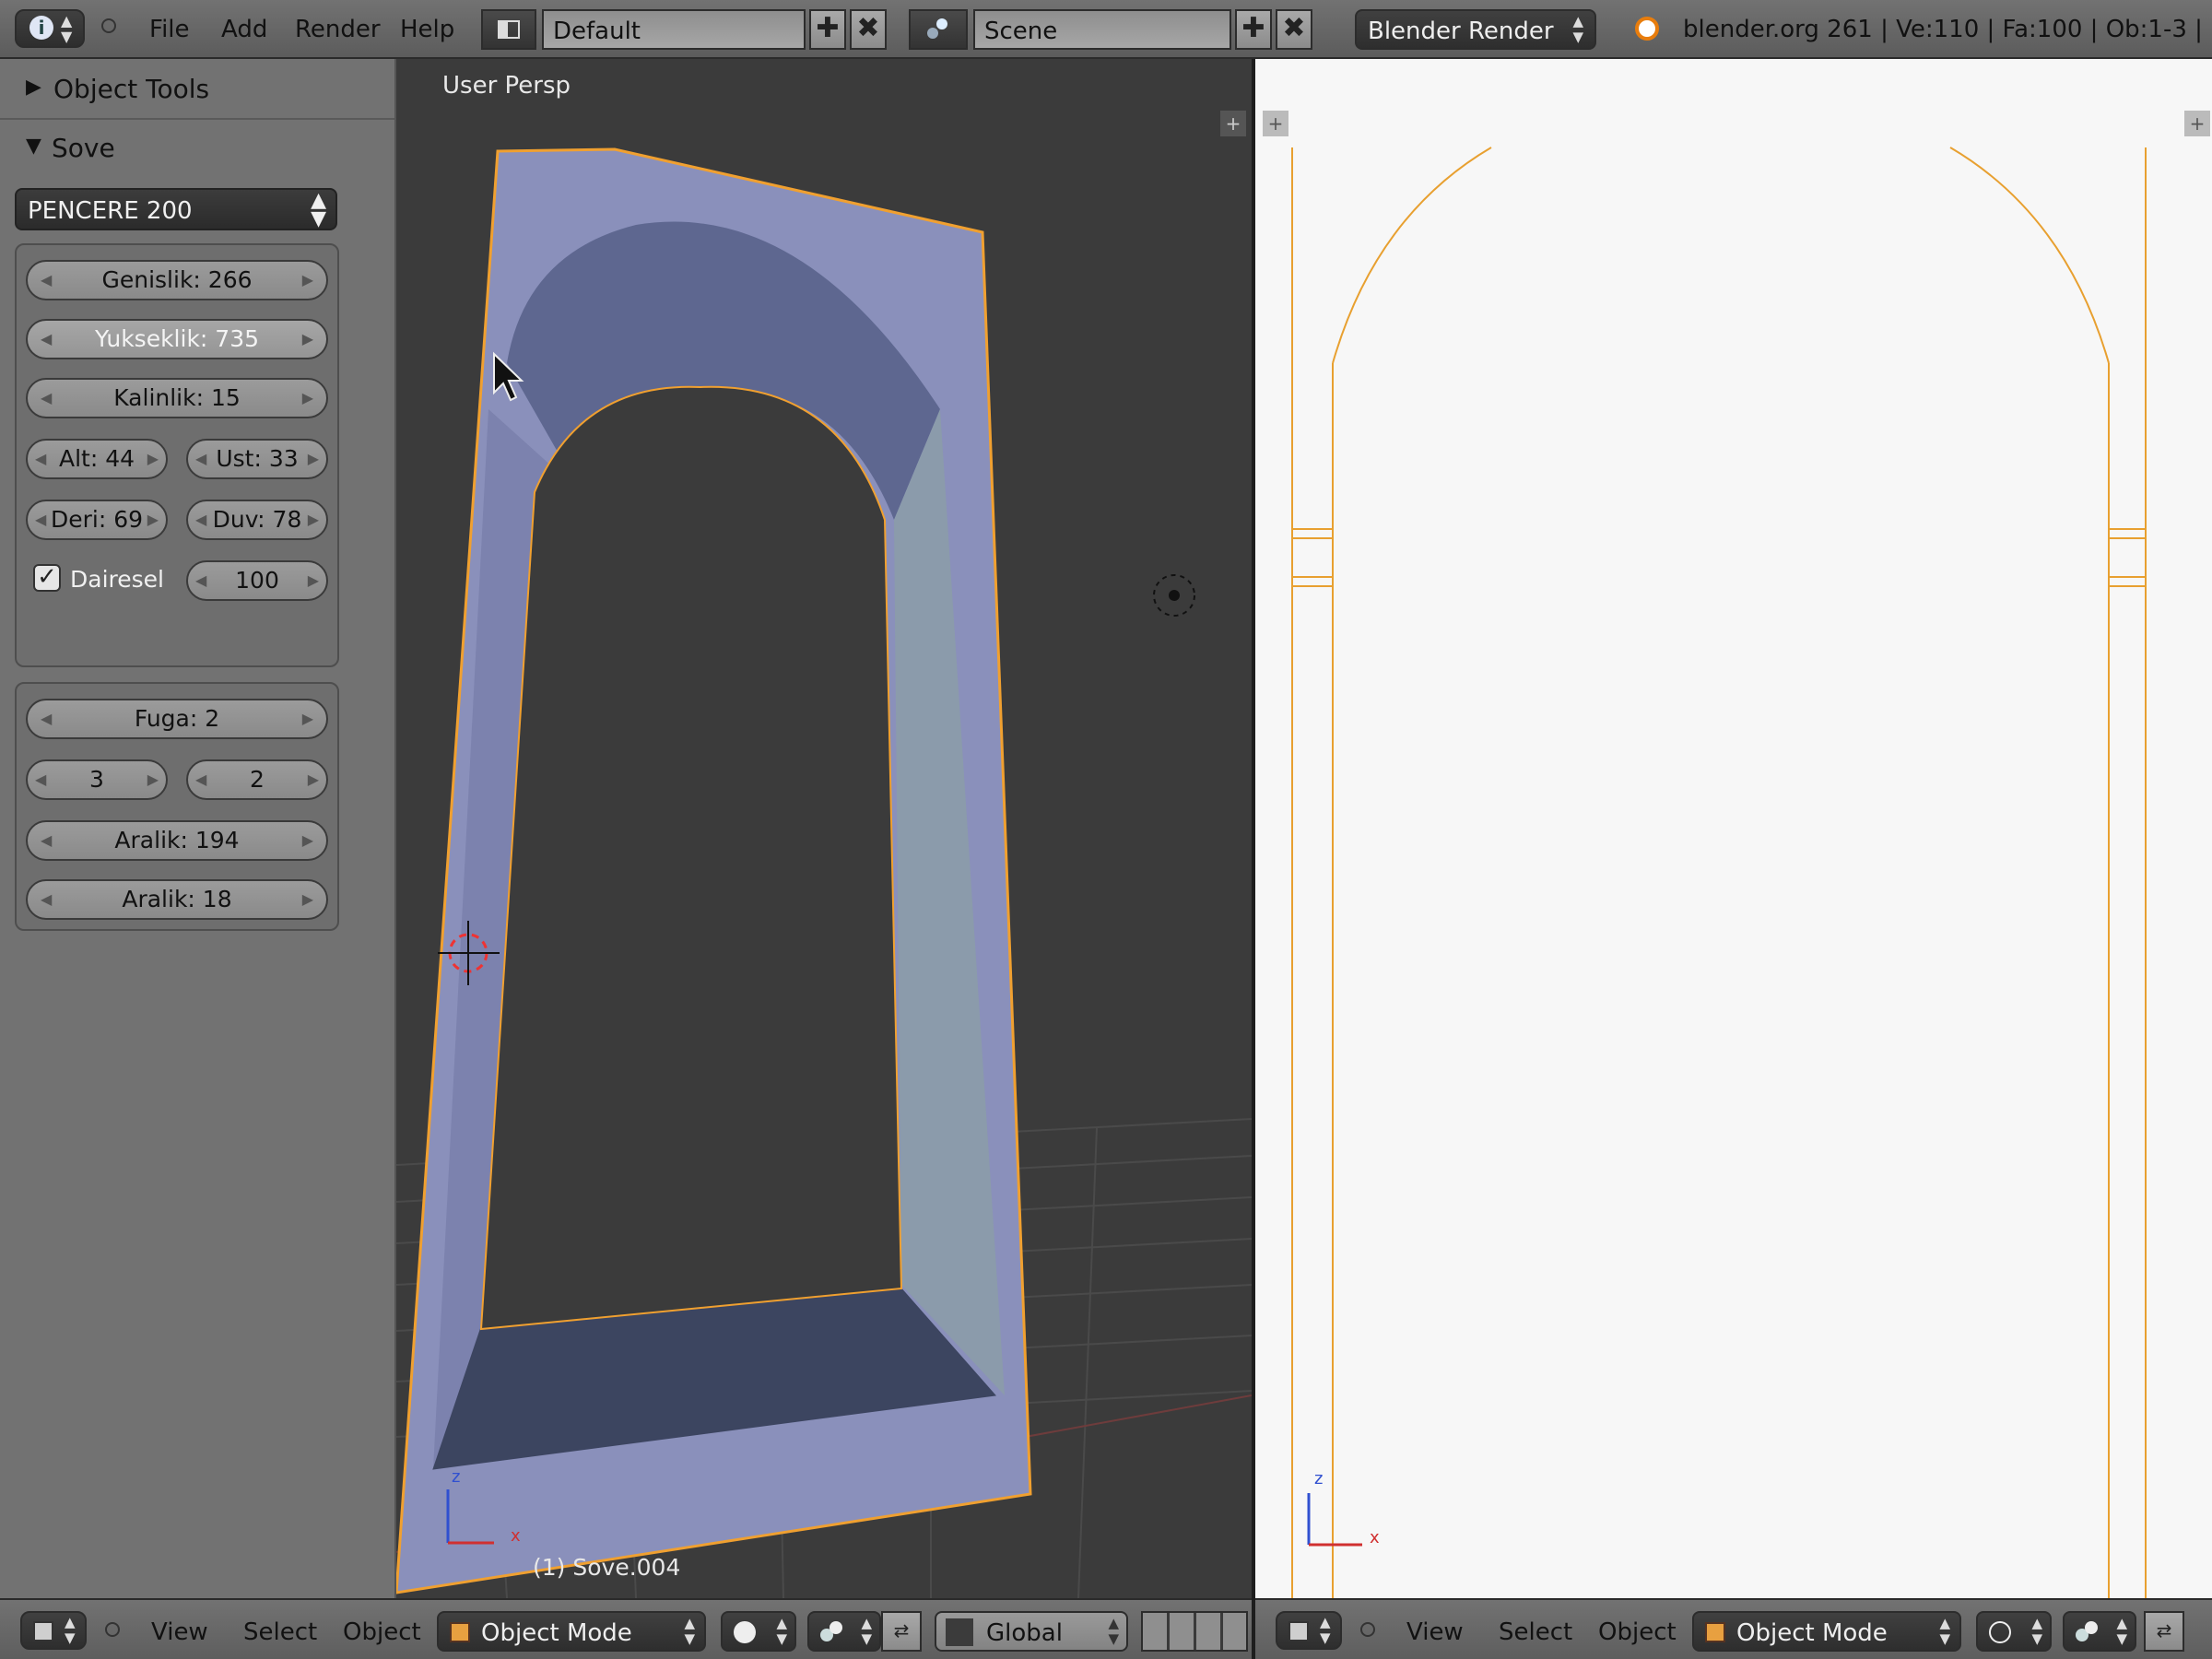 The width and height of the screenshot is (2212, 1659). I want to click on alt-field: ◀ Alt: 44 ▶, so click(97, 459).